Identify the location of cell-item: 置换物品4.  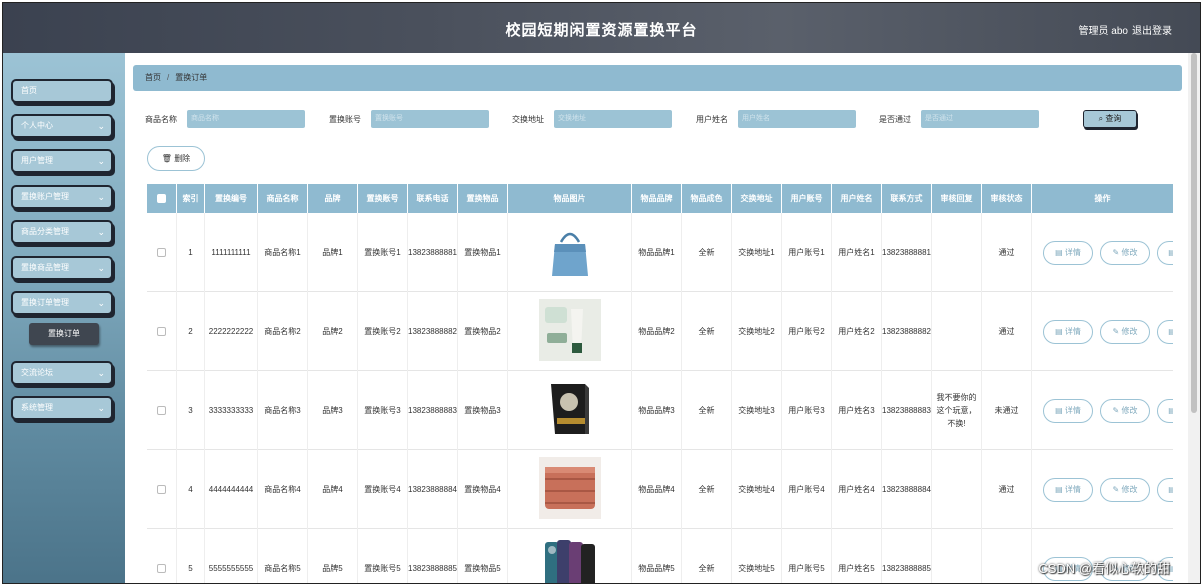
(483, 489).